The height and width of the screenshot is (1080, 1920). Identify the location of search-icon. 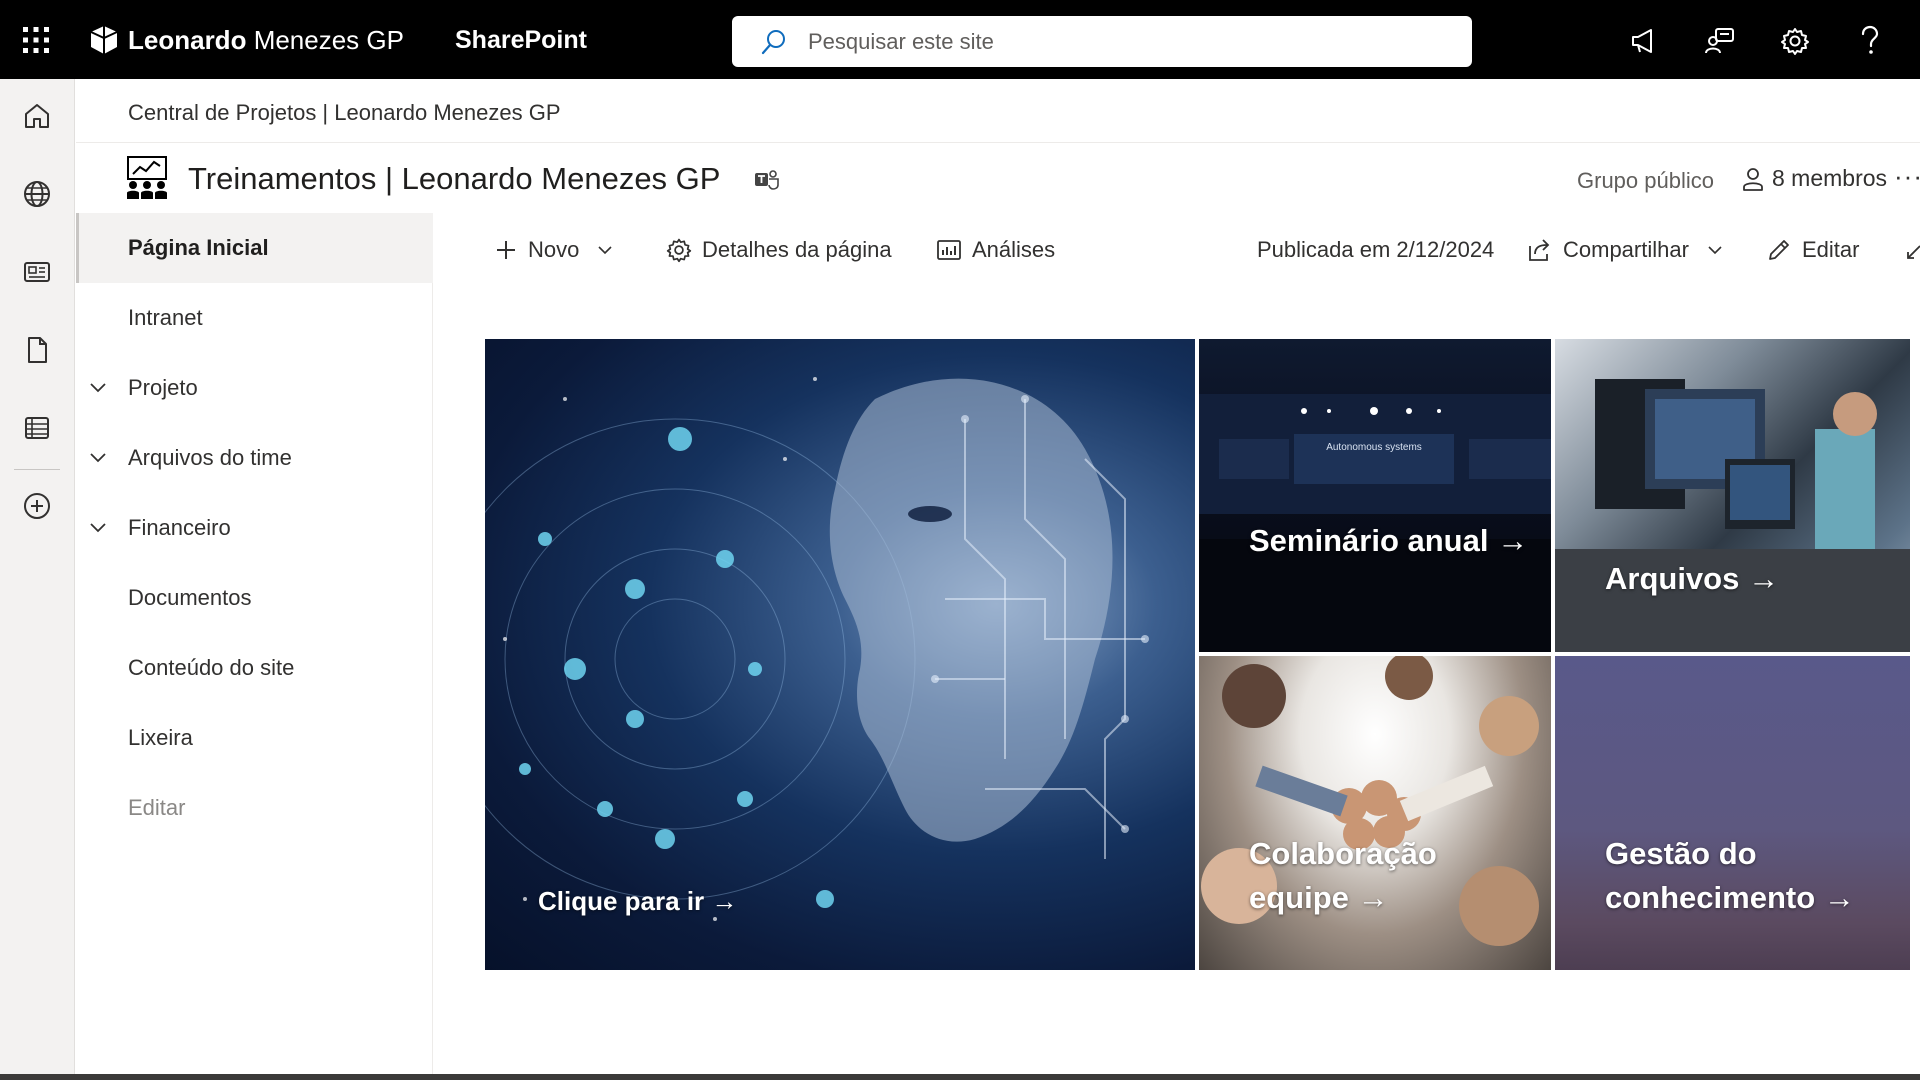
(774, 42).